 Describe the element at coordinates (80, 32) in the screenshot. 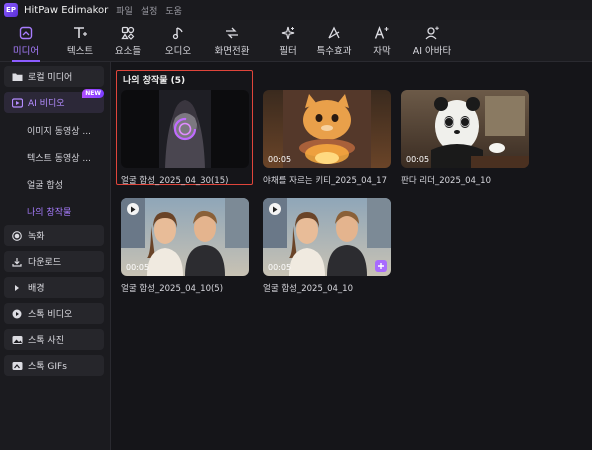

I see `text-icon` at that location.